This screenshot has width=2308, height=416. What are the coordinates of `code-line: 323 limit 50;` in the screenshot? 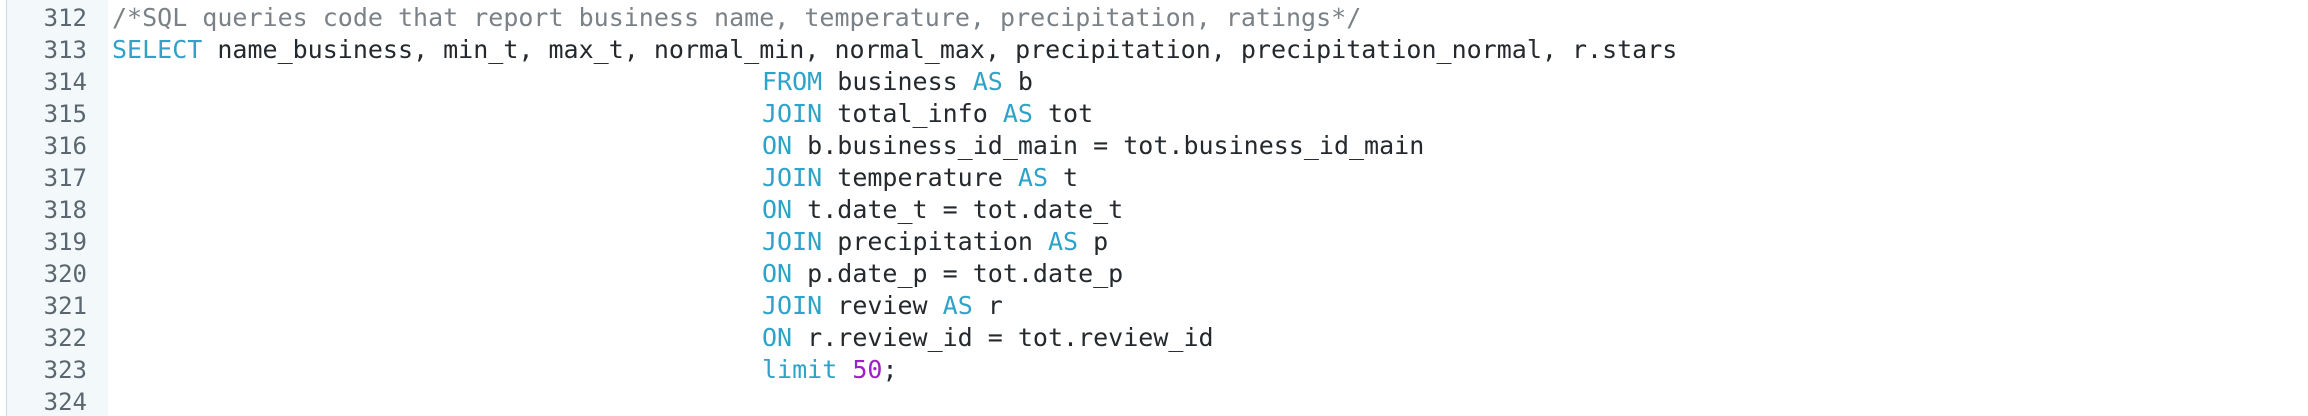 It's located at (1154, 370).